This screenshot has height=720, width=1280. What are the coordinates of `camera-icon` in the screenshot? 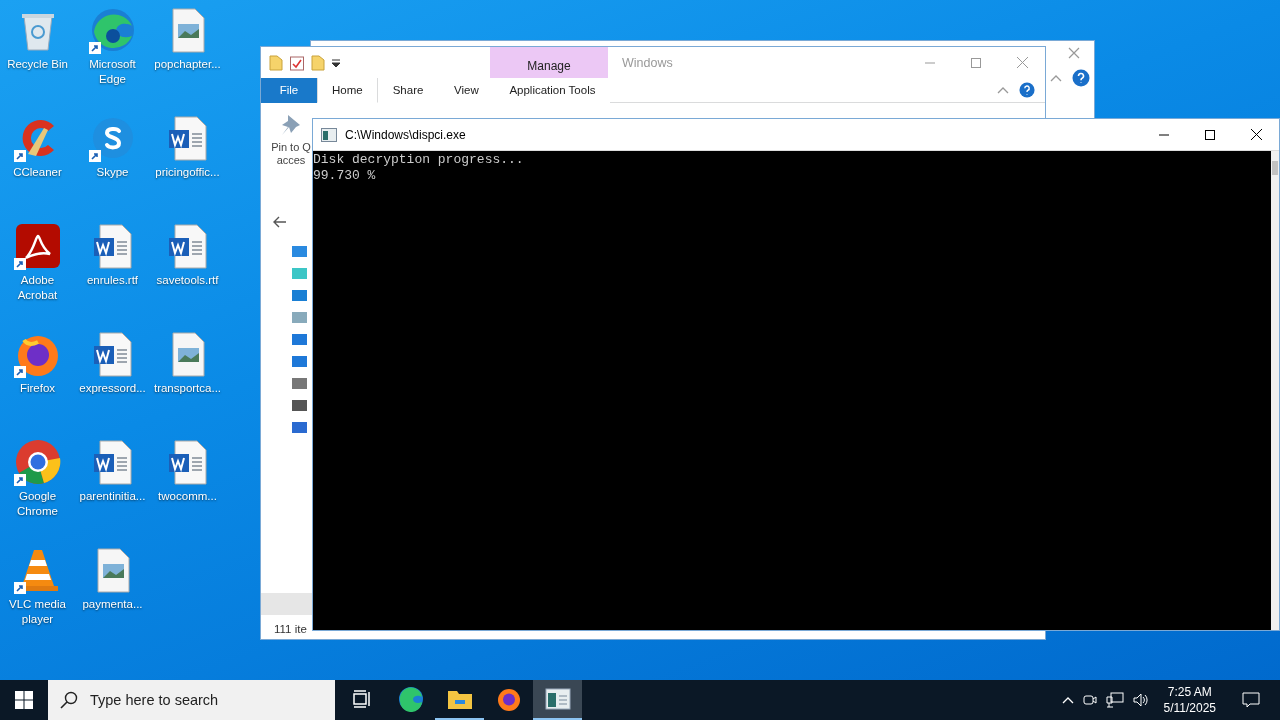 It's located at (1089, 700).